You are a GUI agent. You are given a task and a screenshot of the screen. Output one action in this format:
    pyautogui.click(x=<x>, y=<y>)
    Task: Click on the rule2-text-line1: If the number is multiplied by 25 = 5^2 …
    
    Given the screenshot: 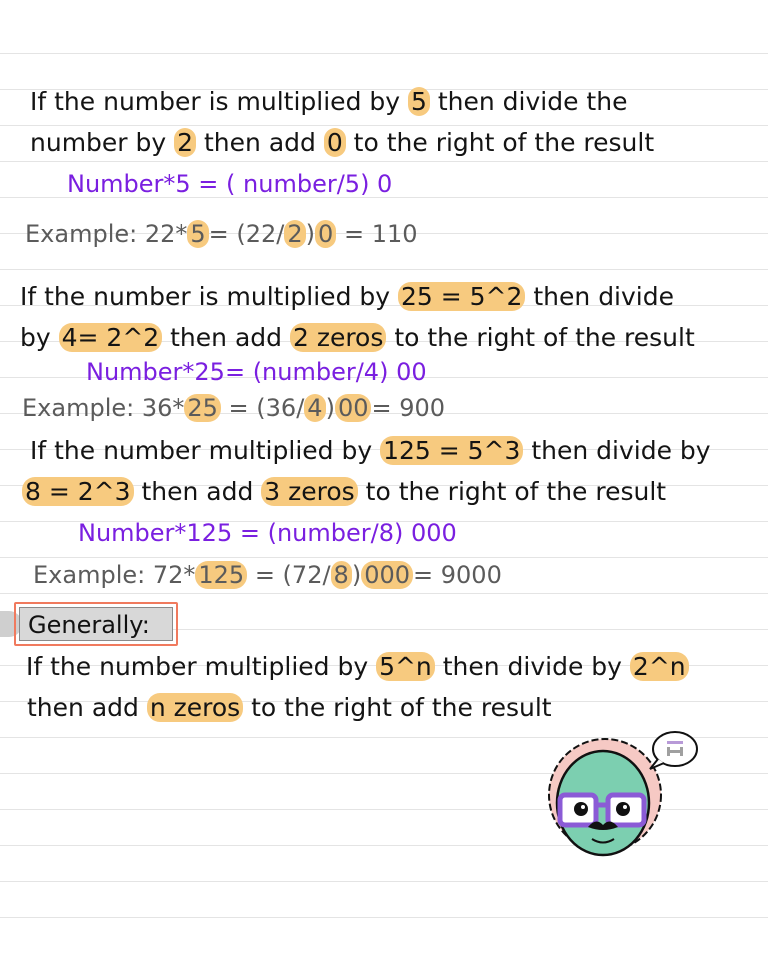 What is the action you would take?
    pyautogui.click(x=347, y=297)
    